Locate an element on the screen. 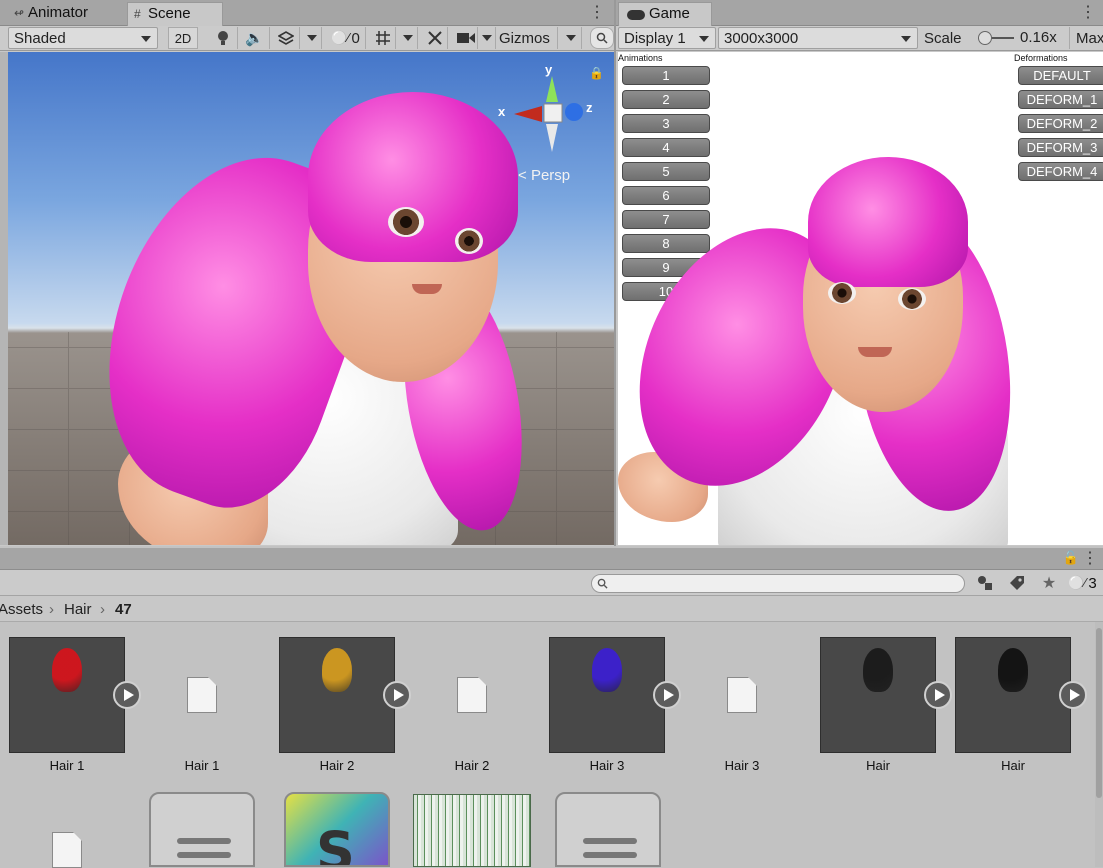 This screenshot has height=868, width=1103. effects-toggle-icon is located at coordinates (286, 38).